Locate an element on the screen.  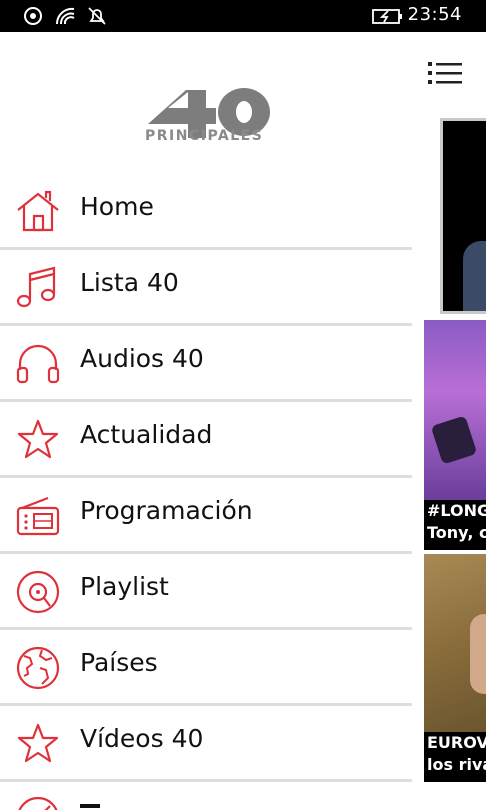
vinyl-icon is located at coordinates (38, 592).